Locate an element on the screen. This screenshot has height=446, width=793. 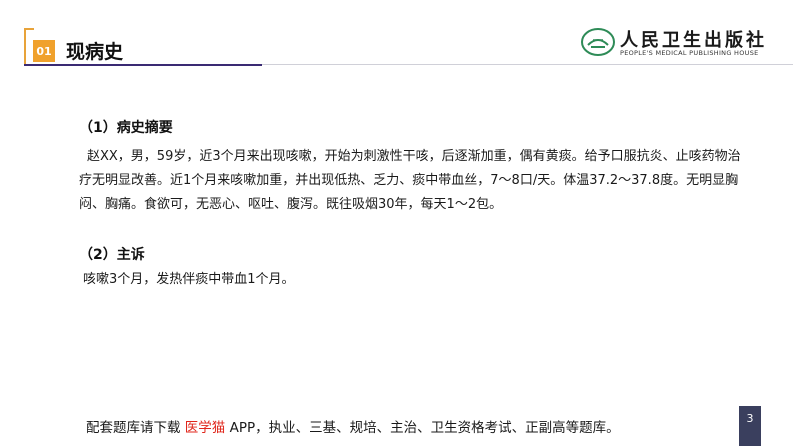
section-number-badge: 01 is located at coordinates (44, 51).